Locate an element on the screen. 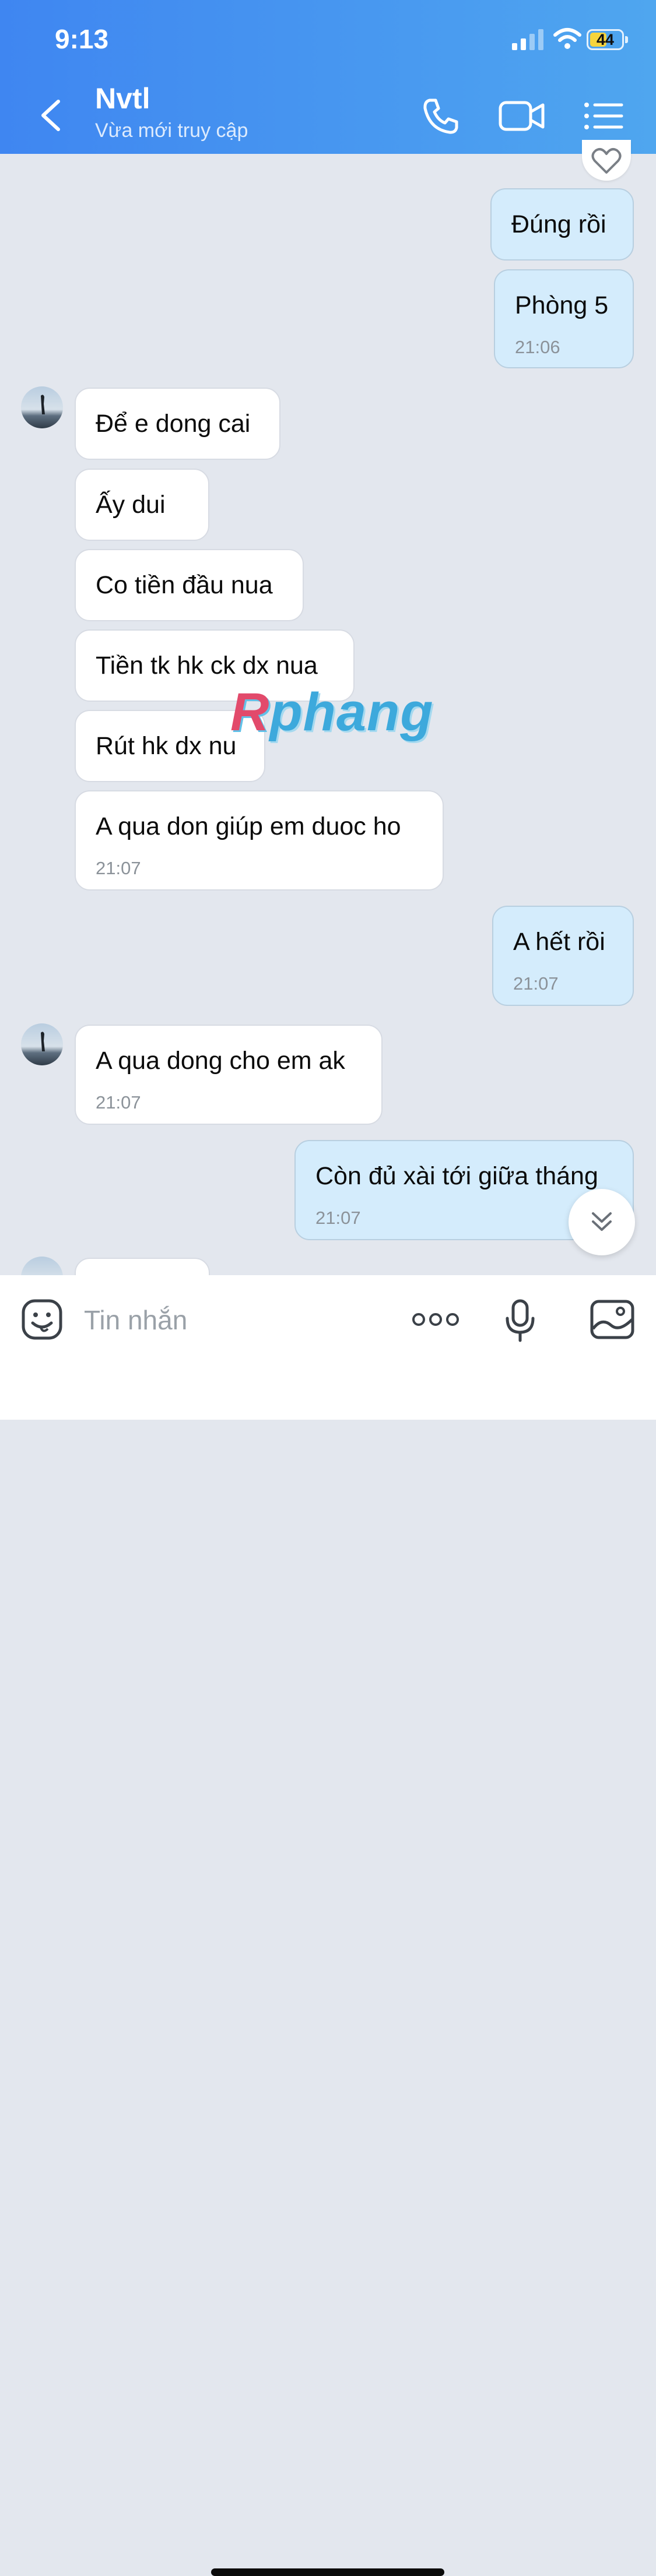  message-text: A qua don giúp em duoc ho is located at coordinates (248, 826).